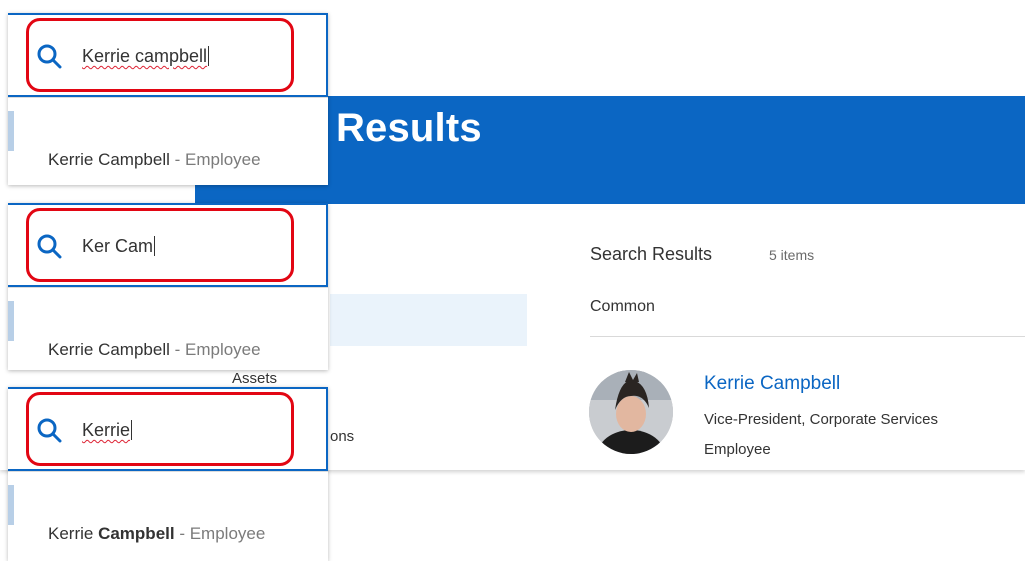 The height and width of the screenshot is (561, 1025). I want to click on search-query: Kerrie, so click(106, 430).